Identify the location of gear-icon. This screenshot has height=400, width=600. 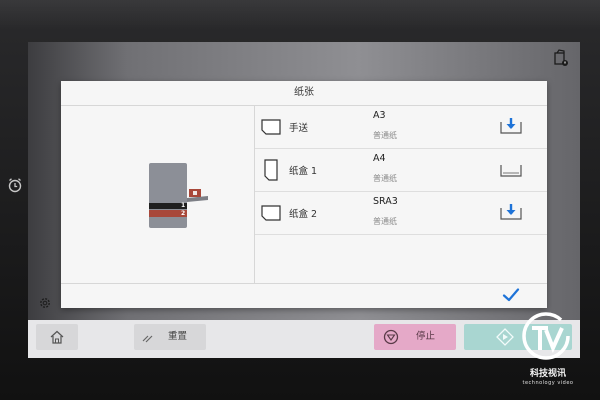
(45, 303).